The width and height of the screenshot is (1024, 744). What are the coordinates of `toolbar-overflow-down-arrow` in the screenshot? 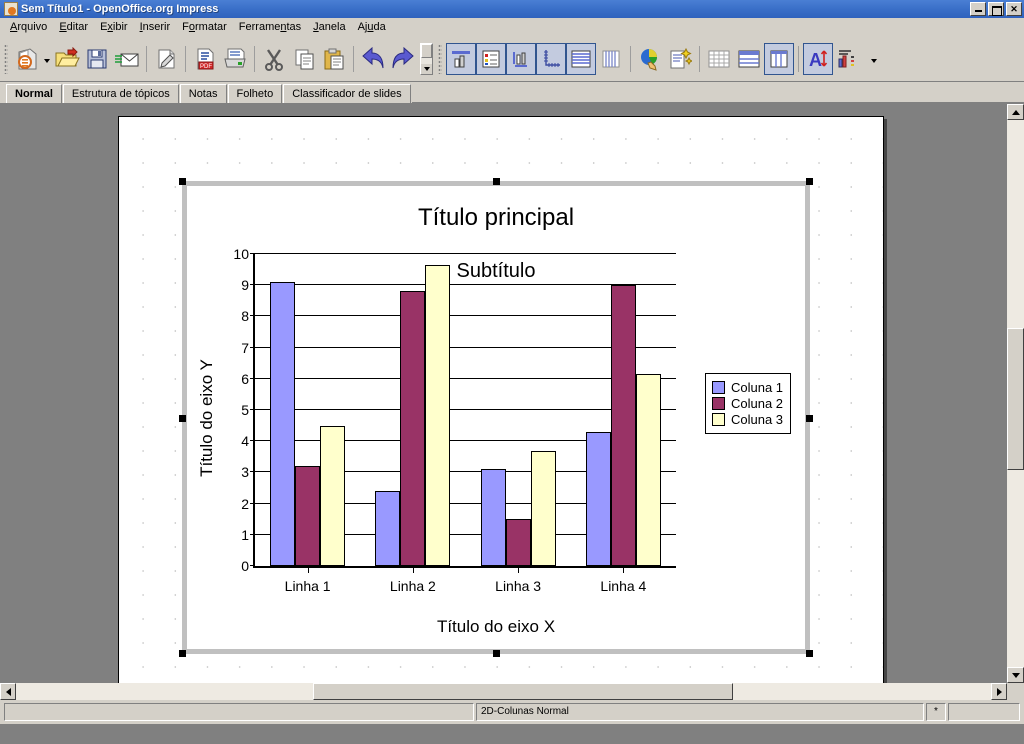 It's located at (426, 69).